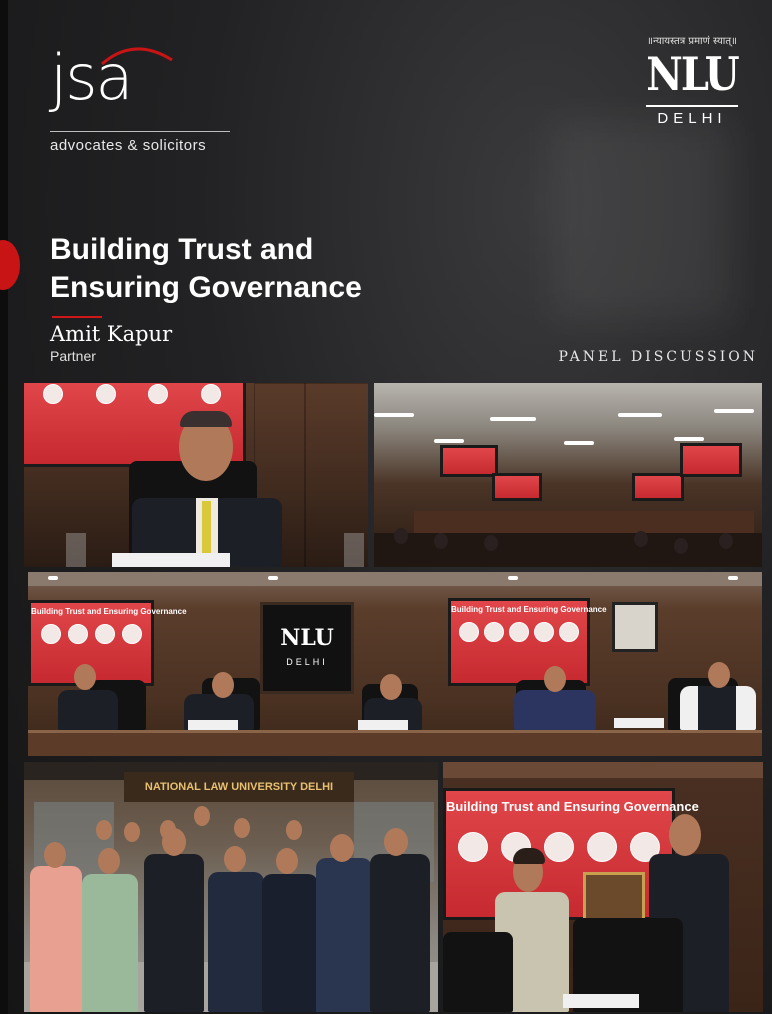  What do you see at coordinates (111, 334) in the screenshot?
I see `speaker-name: Amit Kapur` at bounding box center [111, 334].